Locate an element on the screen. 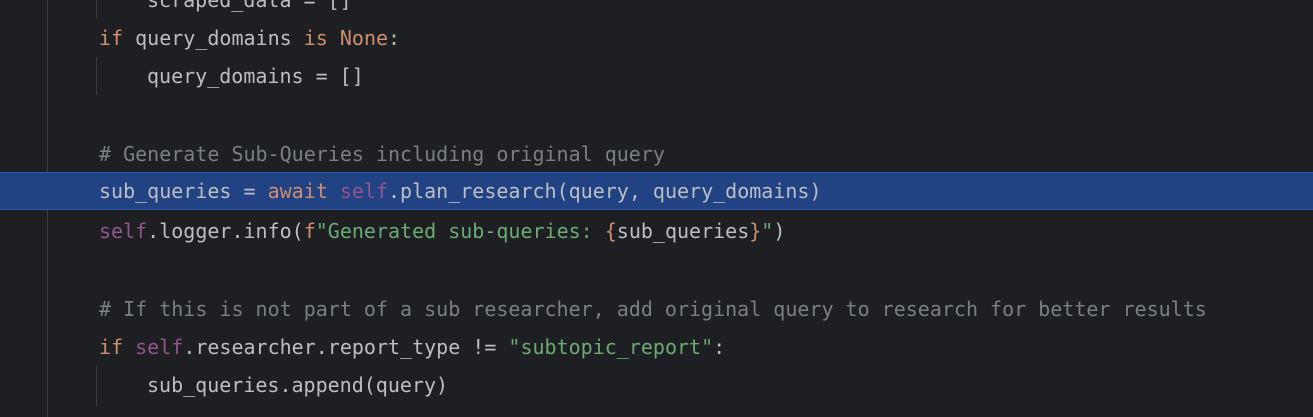 This screenshot has width=1313, height=417. method-call: .plan_research(query, query_domains) is located at coordinates (605, 191).